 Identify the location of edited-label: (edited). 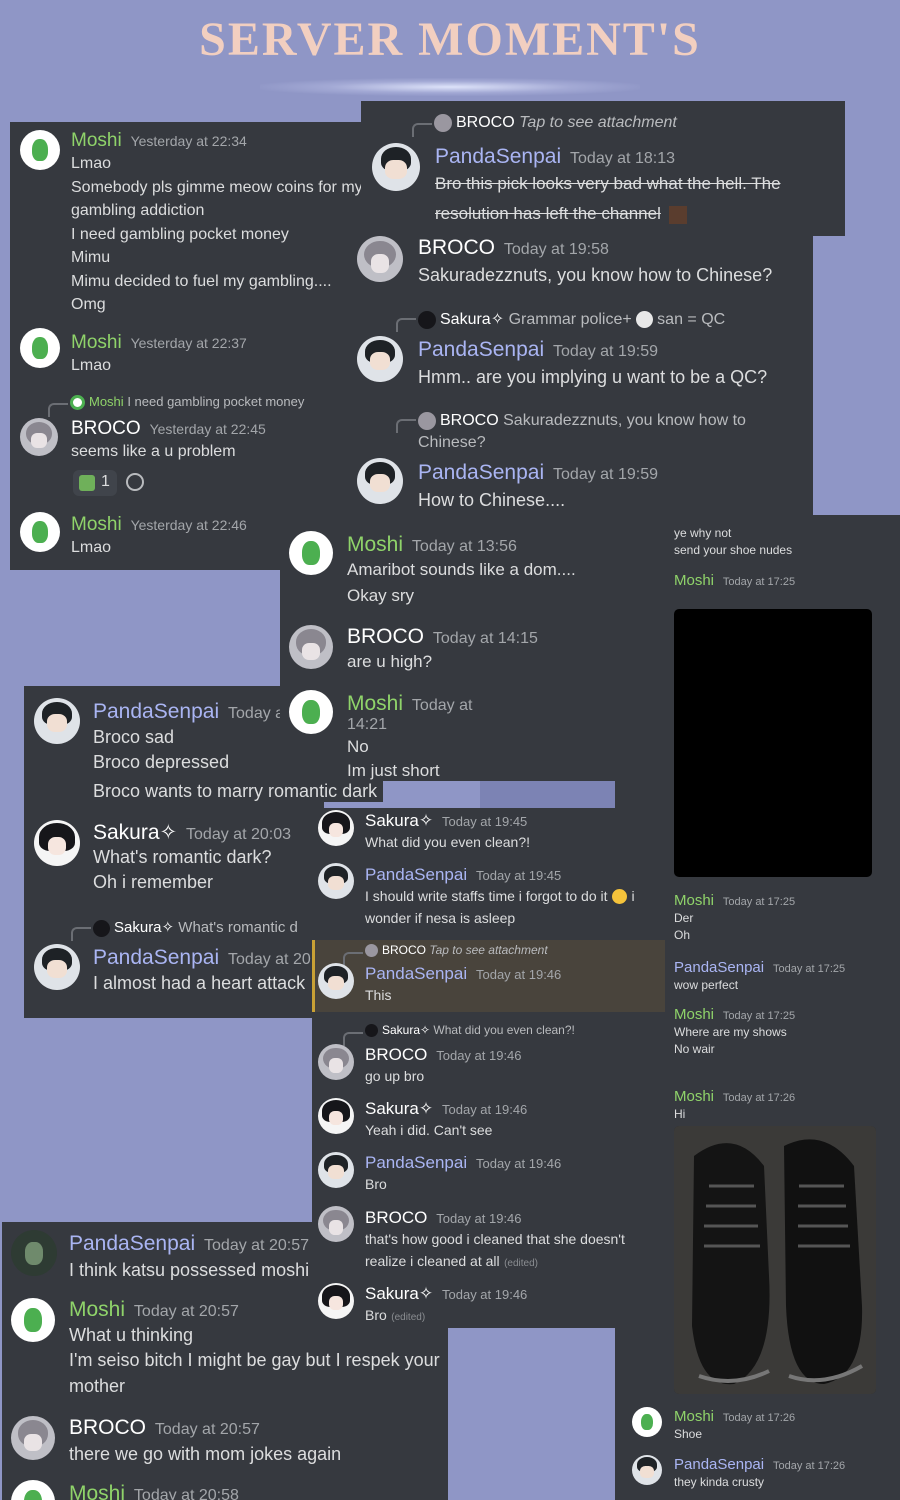
(521, 1263).